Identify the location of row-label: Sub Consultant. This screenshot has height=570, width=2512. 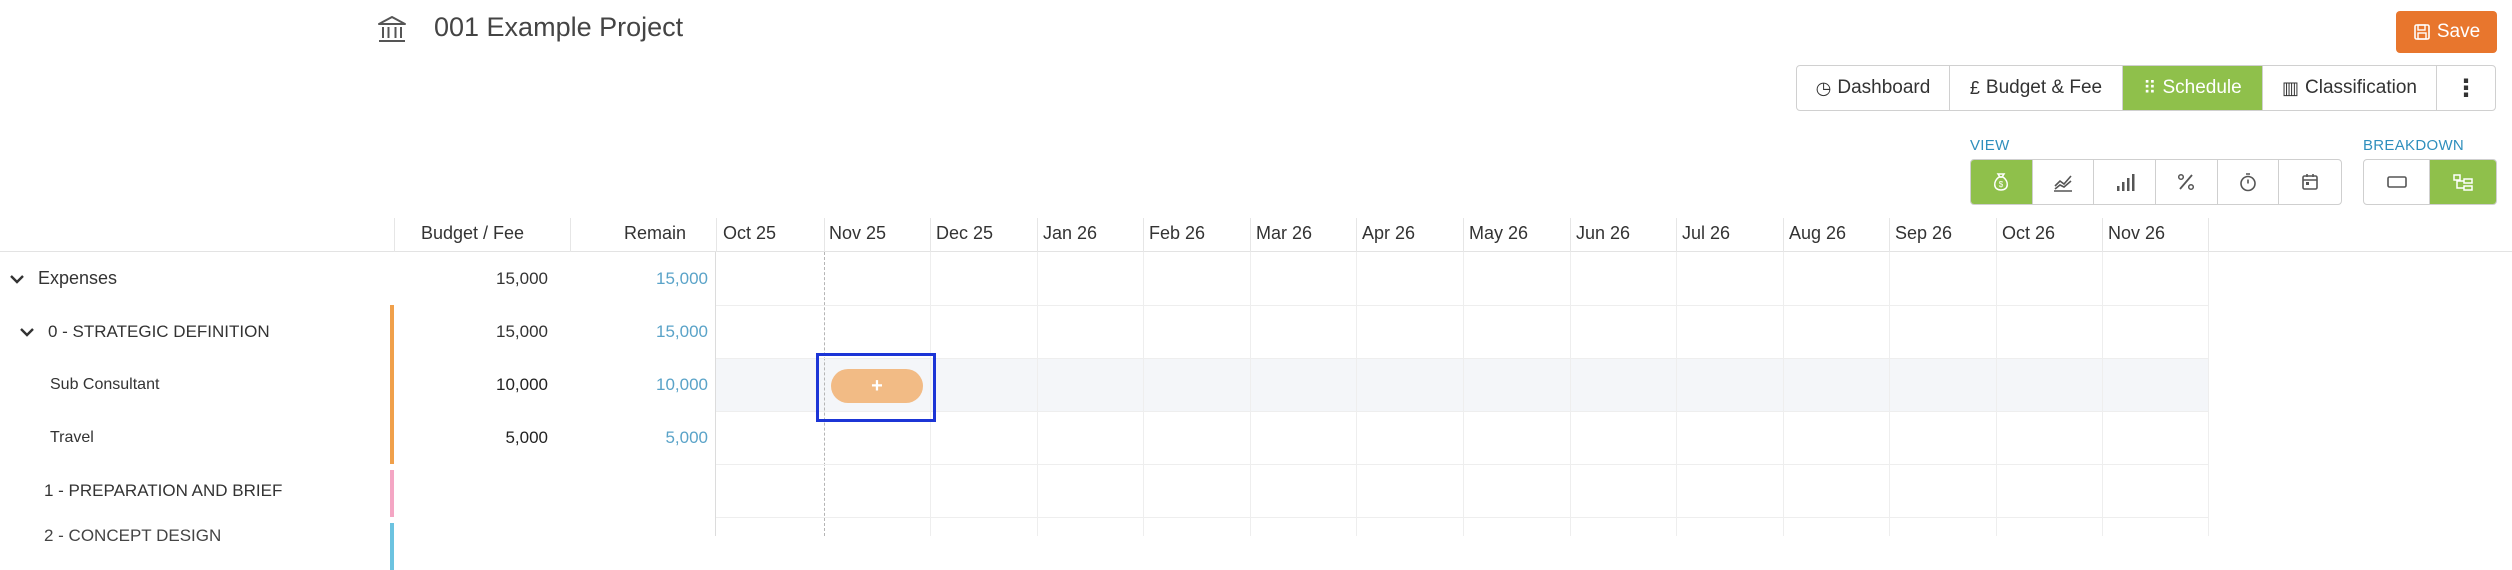
(105, 384).